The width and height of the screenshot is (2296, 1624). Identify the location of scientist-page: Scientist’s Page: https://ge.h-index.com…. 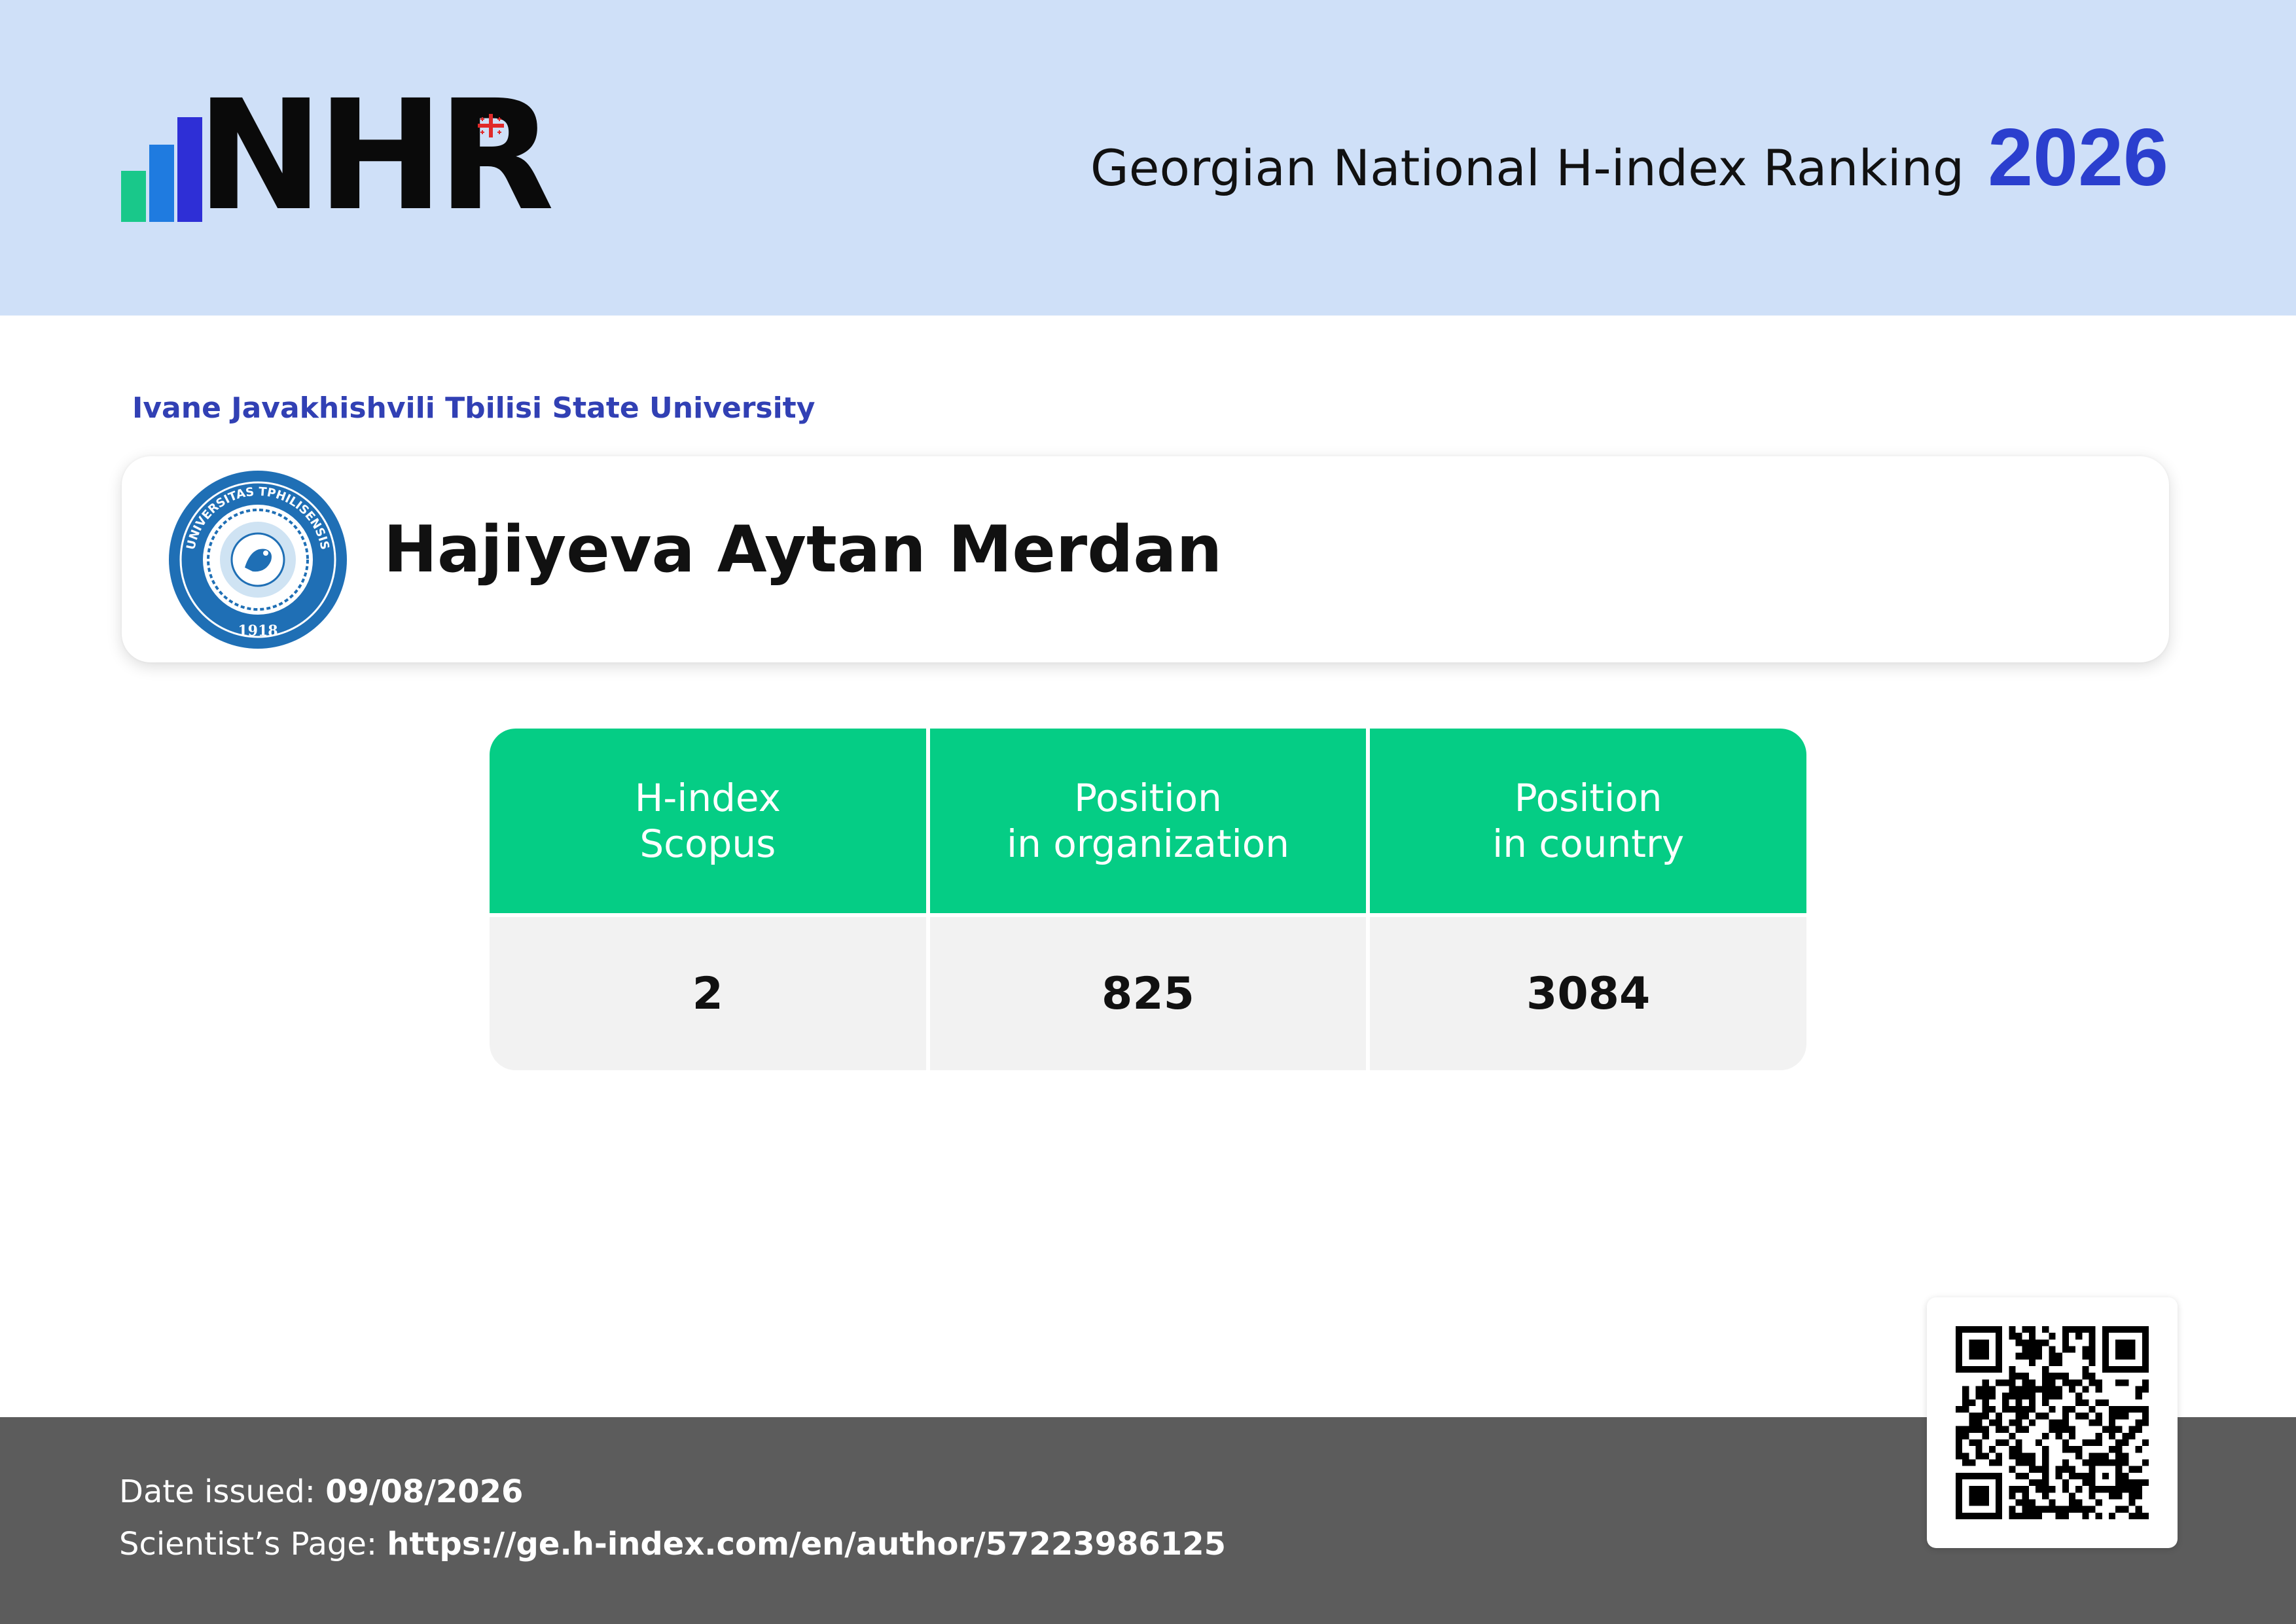
(672, 1544).